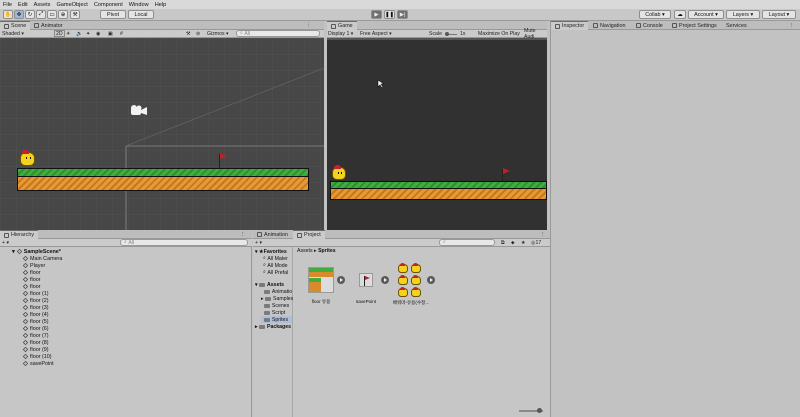  I want to click on tab-hierarchy: Hierarchy, so click(19, 234).